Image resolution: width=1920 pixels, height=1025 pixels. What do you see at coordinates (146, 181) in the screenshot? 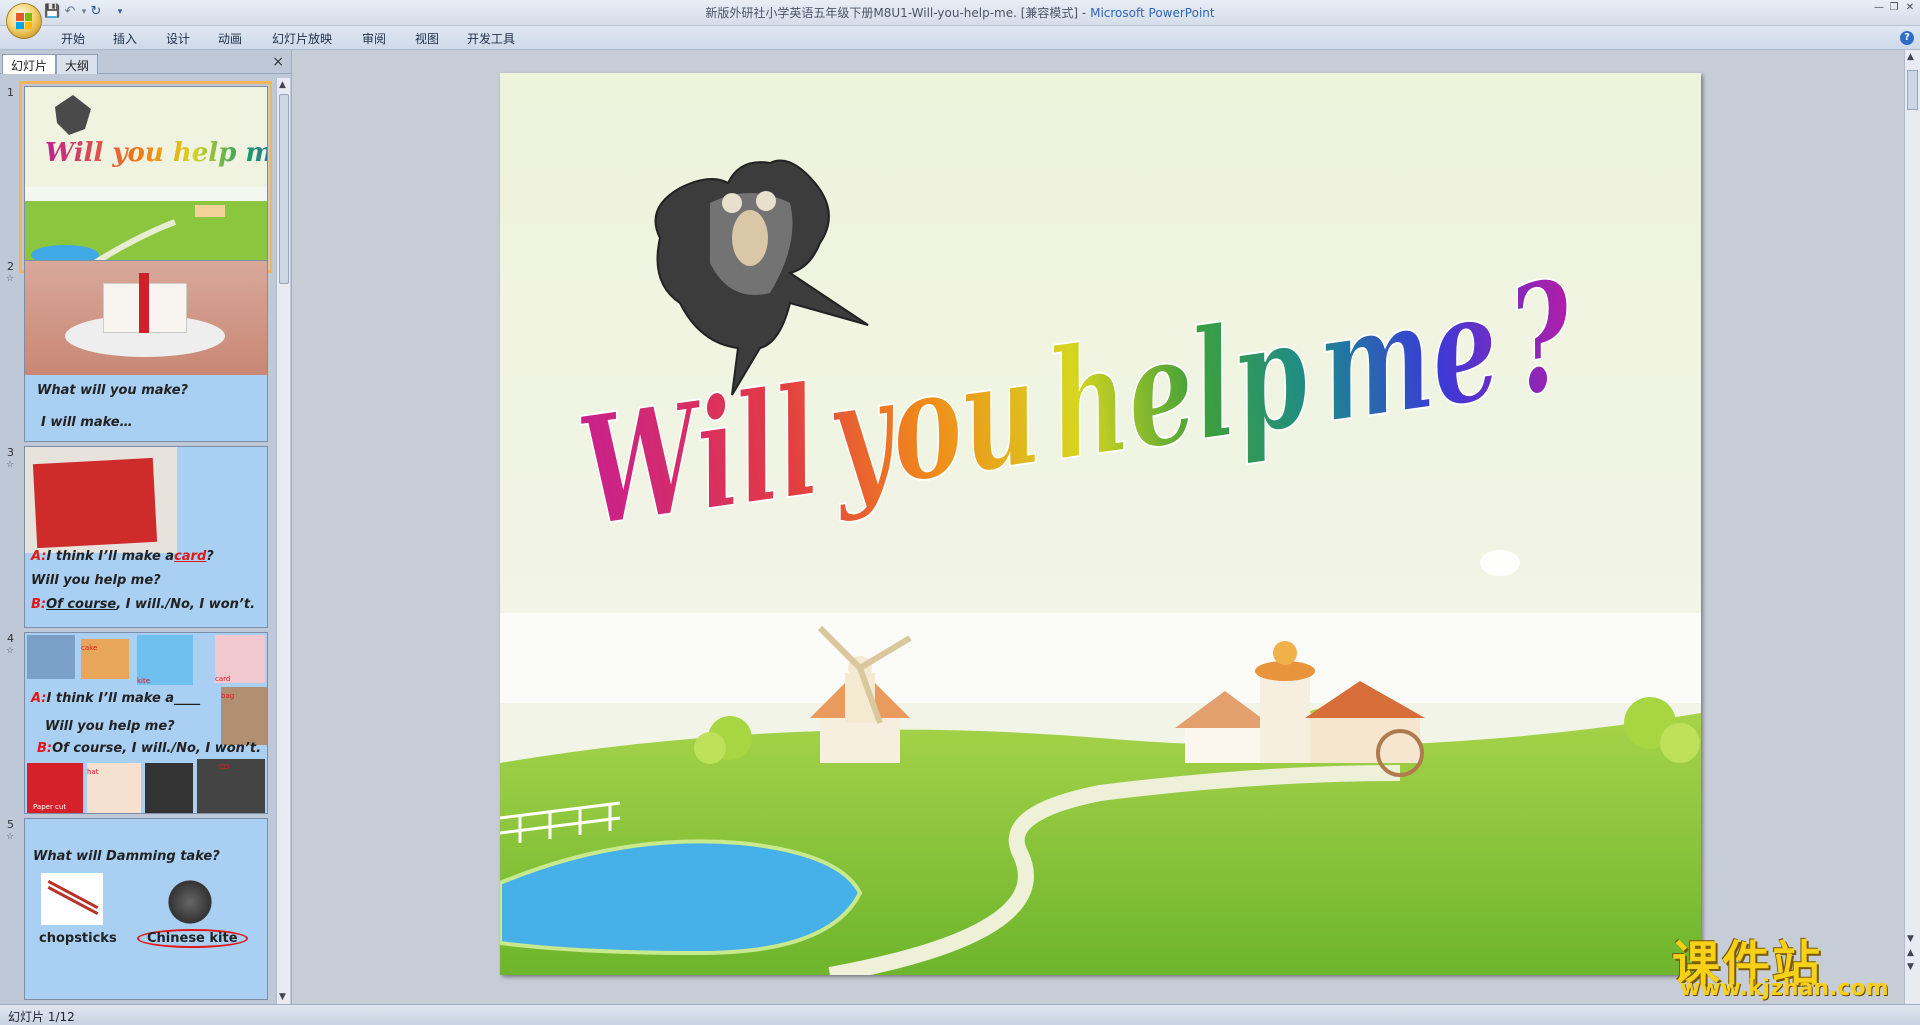
I see `thumbnail-1-art: Will you help me ?` at bounding box center [146, 181].